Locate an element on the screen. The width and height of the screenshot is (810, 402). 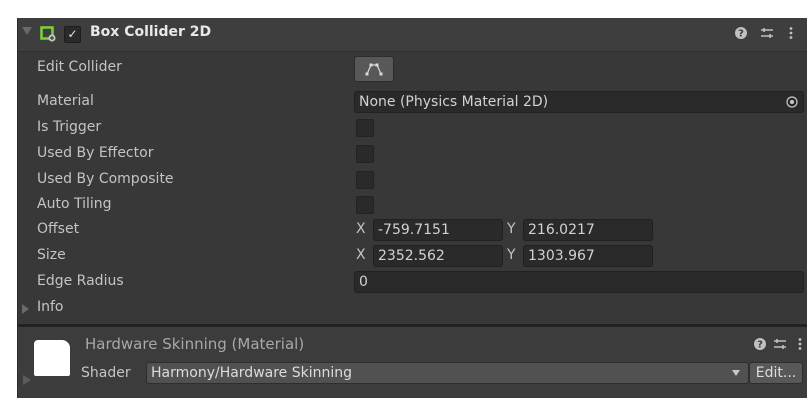
offset-label: Offset is located at coordinates (58, 229).